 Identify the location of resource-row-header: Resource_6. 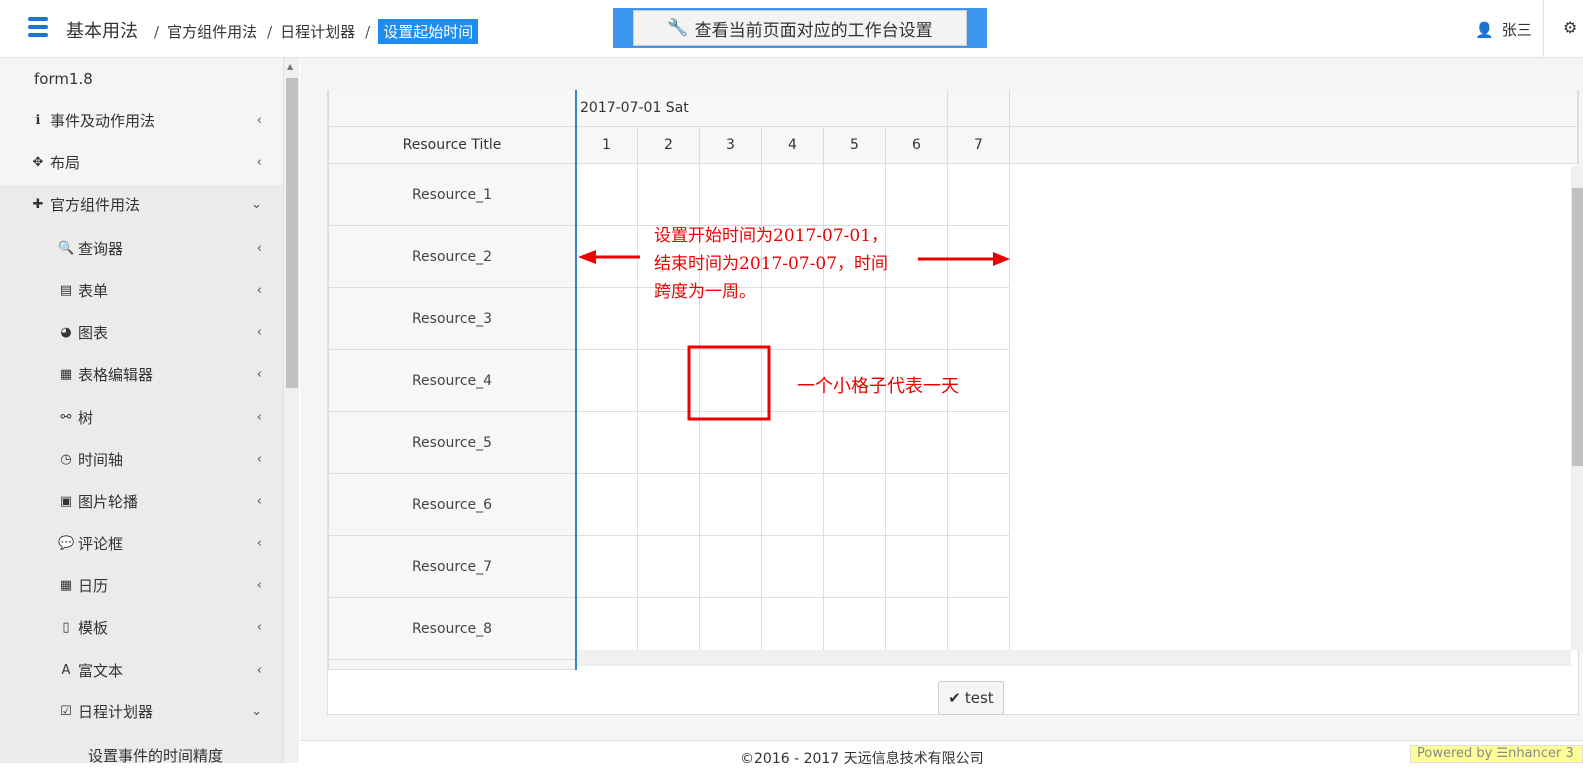
(452, 505).